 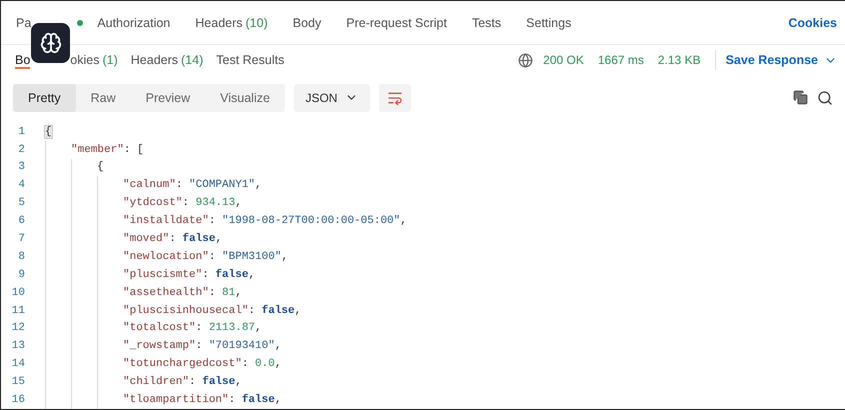 I want to click on response-size: 2.13 KB, so click(x=679, y=60).